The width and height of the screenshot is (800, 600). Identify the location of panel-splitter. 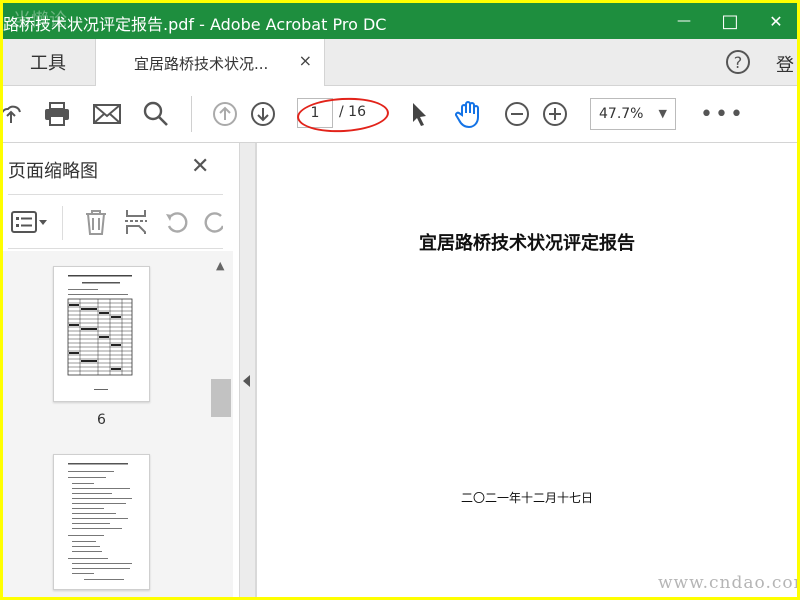
(247, 370).